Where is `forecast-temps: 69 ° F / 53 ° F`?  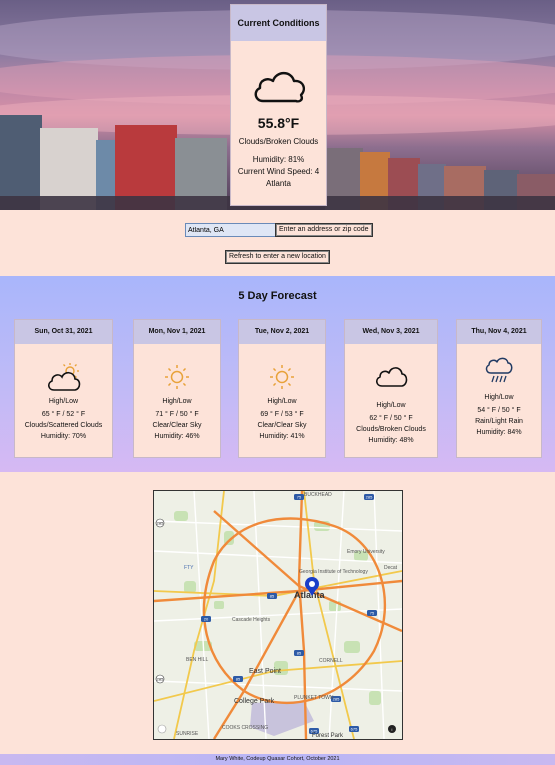
forecast-temps: 69 ° F / 53 ° F is located at coordinates (282, 414).